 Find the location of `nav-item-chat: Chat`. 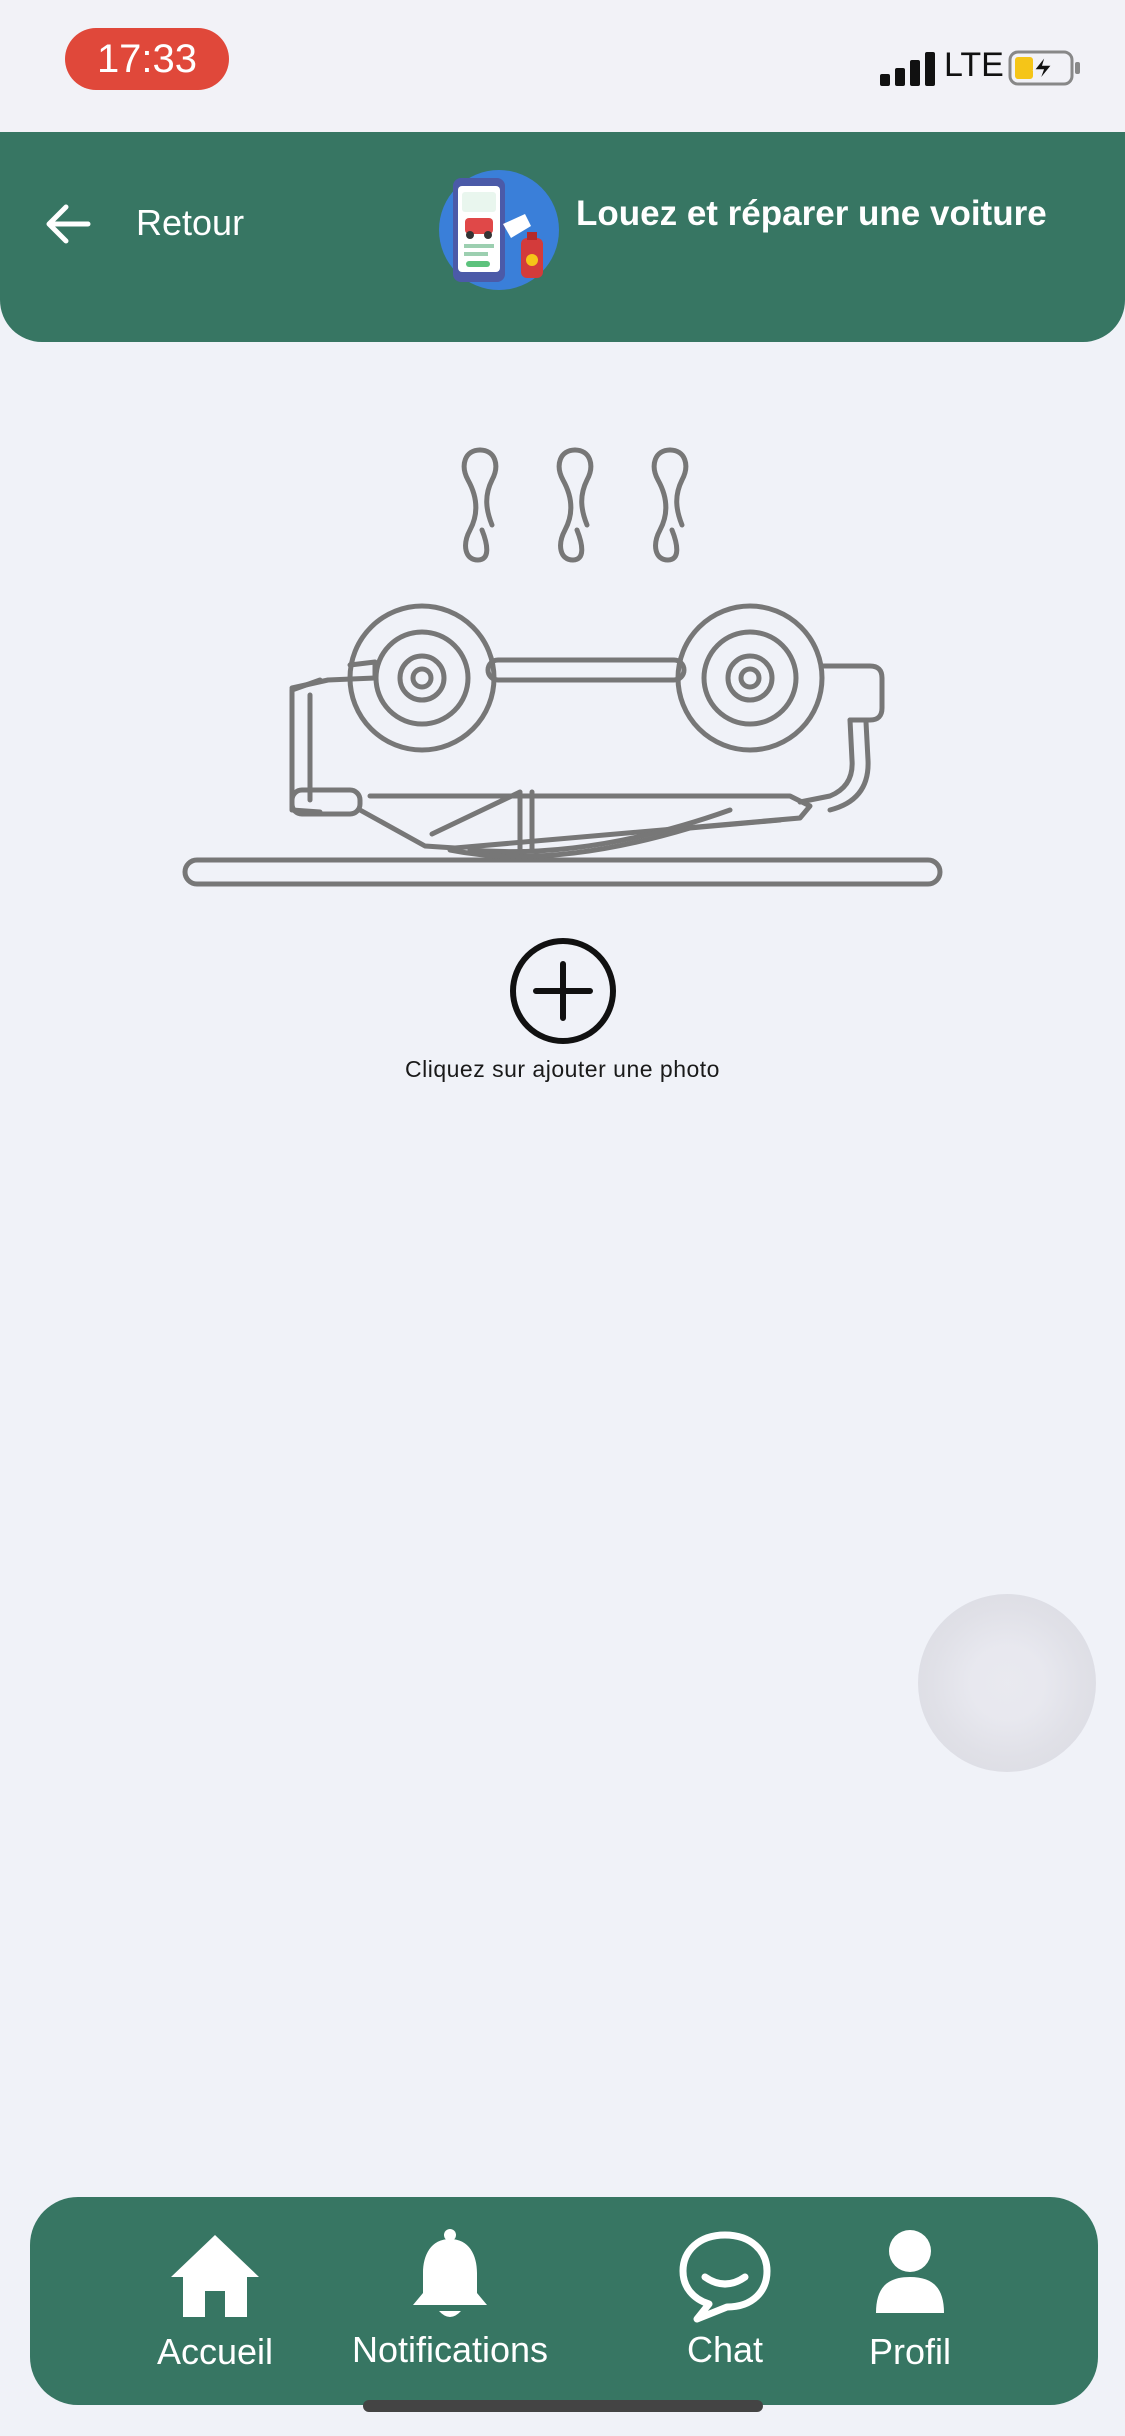

nav-item-chat: Chat is located at coordinates (725, 2301).